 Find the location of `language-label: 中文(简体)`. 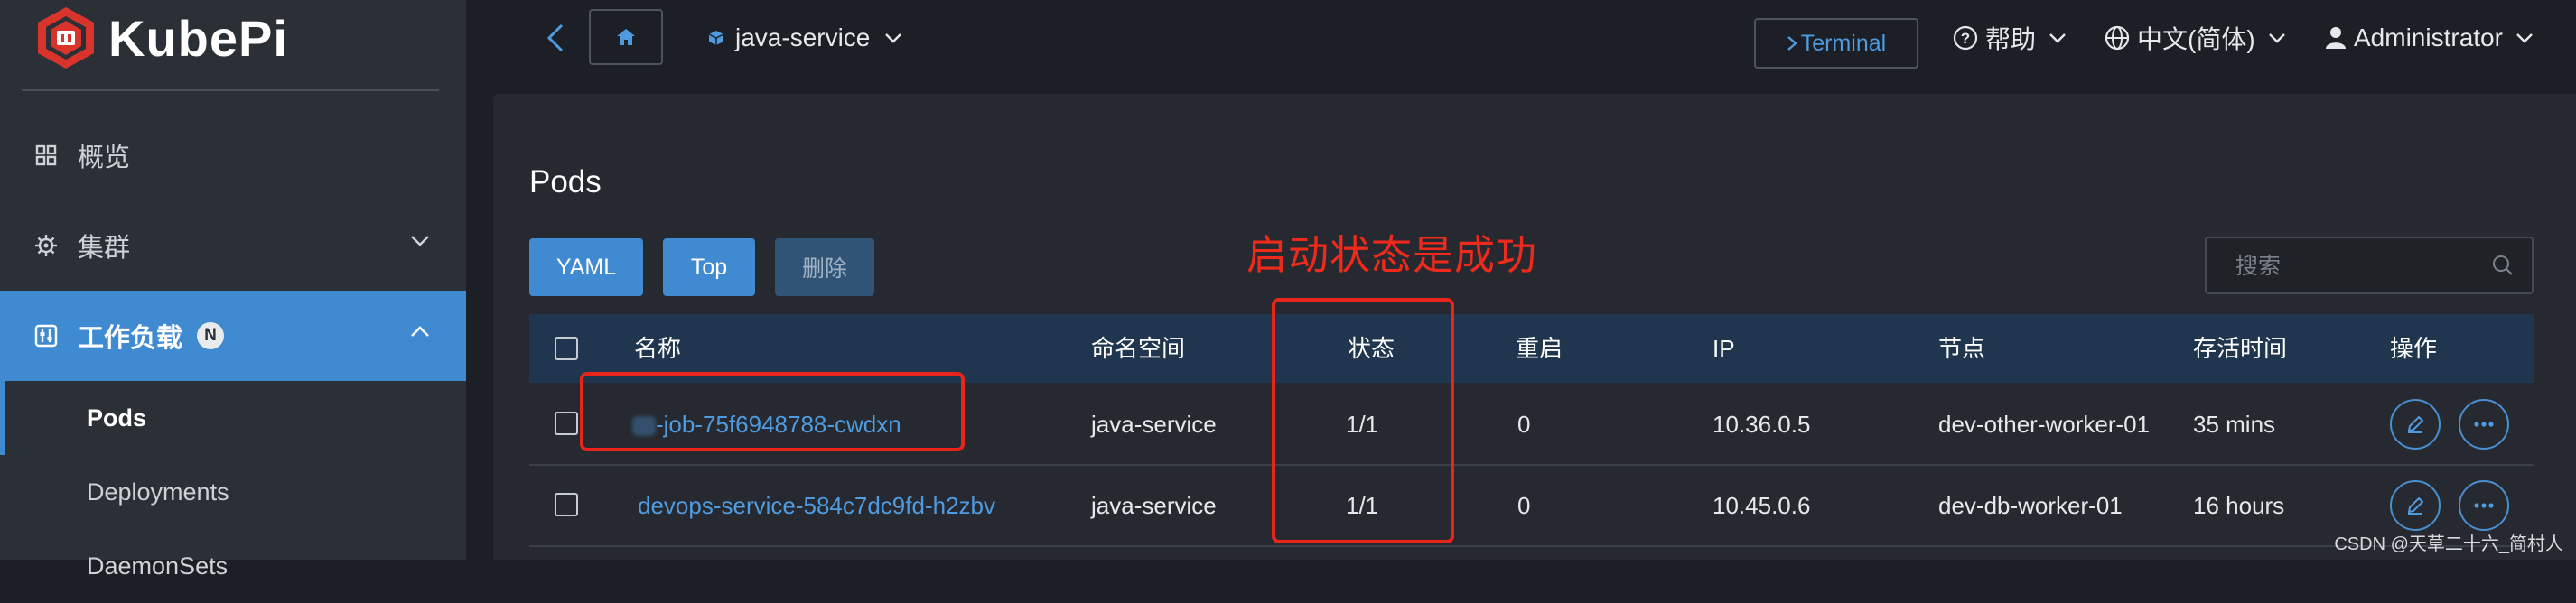

language-label: 中文(简体) is located at coordinates (2196, 39).